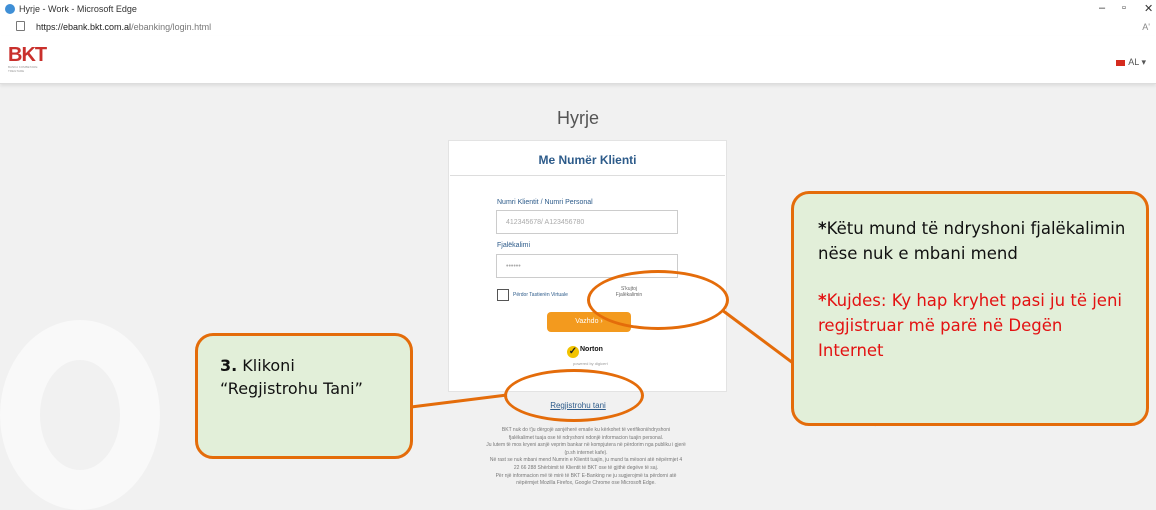  I want to click on register-highlight, so click(574, 395).